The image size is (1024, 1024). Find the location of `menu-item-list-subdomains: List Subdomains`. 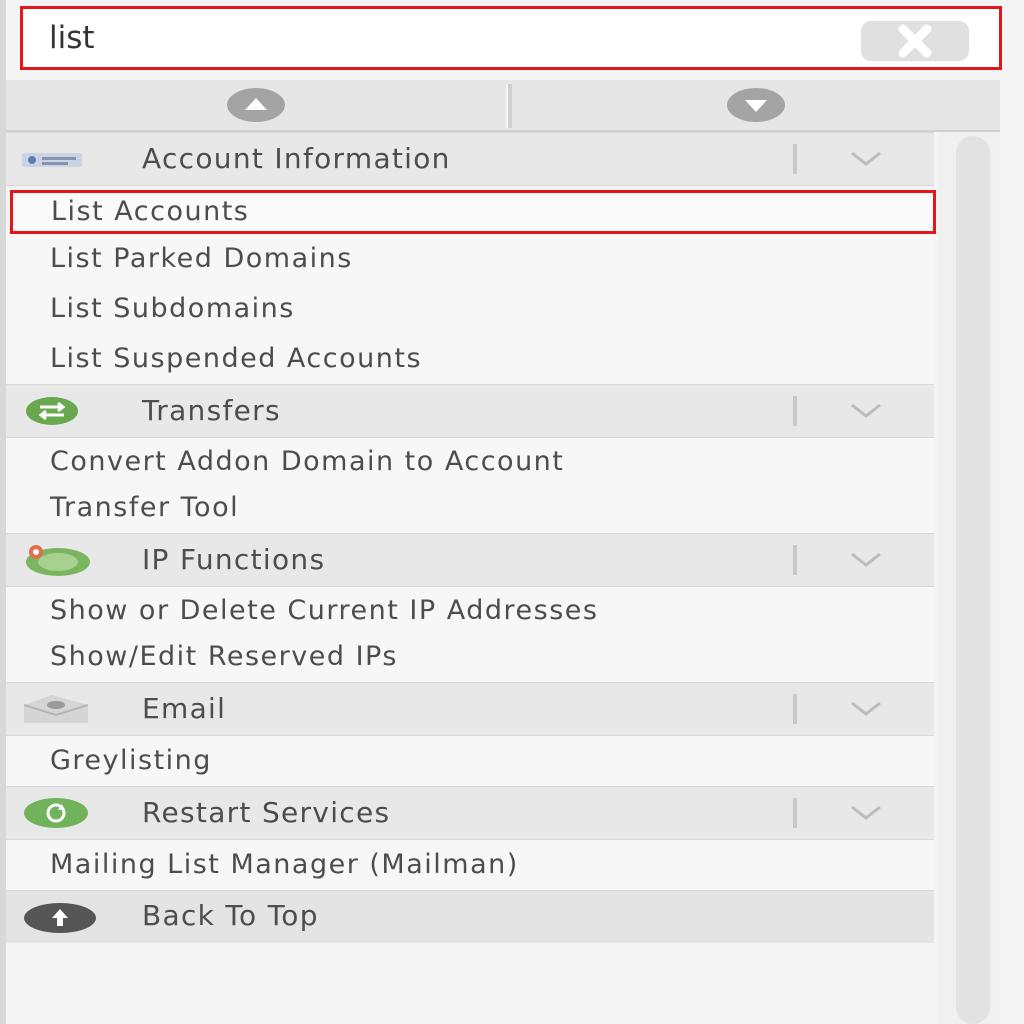

menu-item-list-subdomains: List Subdomains is located at coordinates (470, 309).